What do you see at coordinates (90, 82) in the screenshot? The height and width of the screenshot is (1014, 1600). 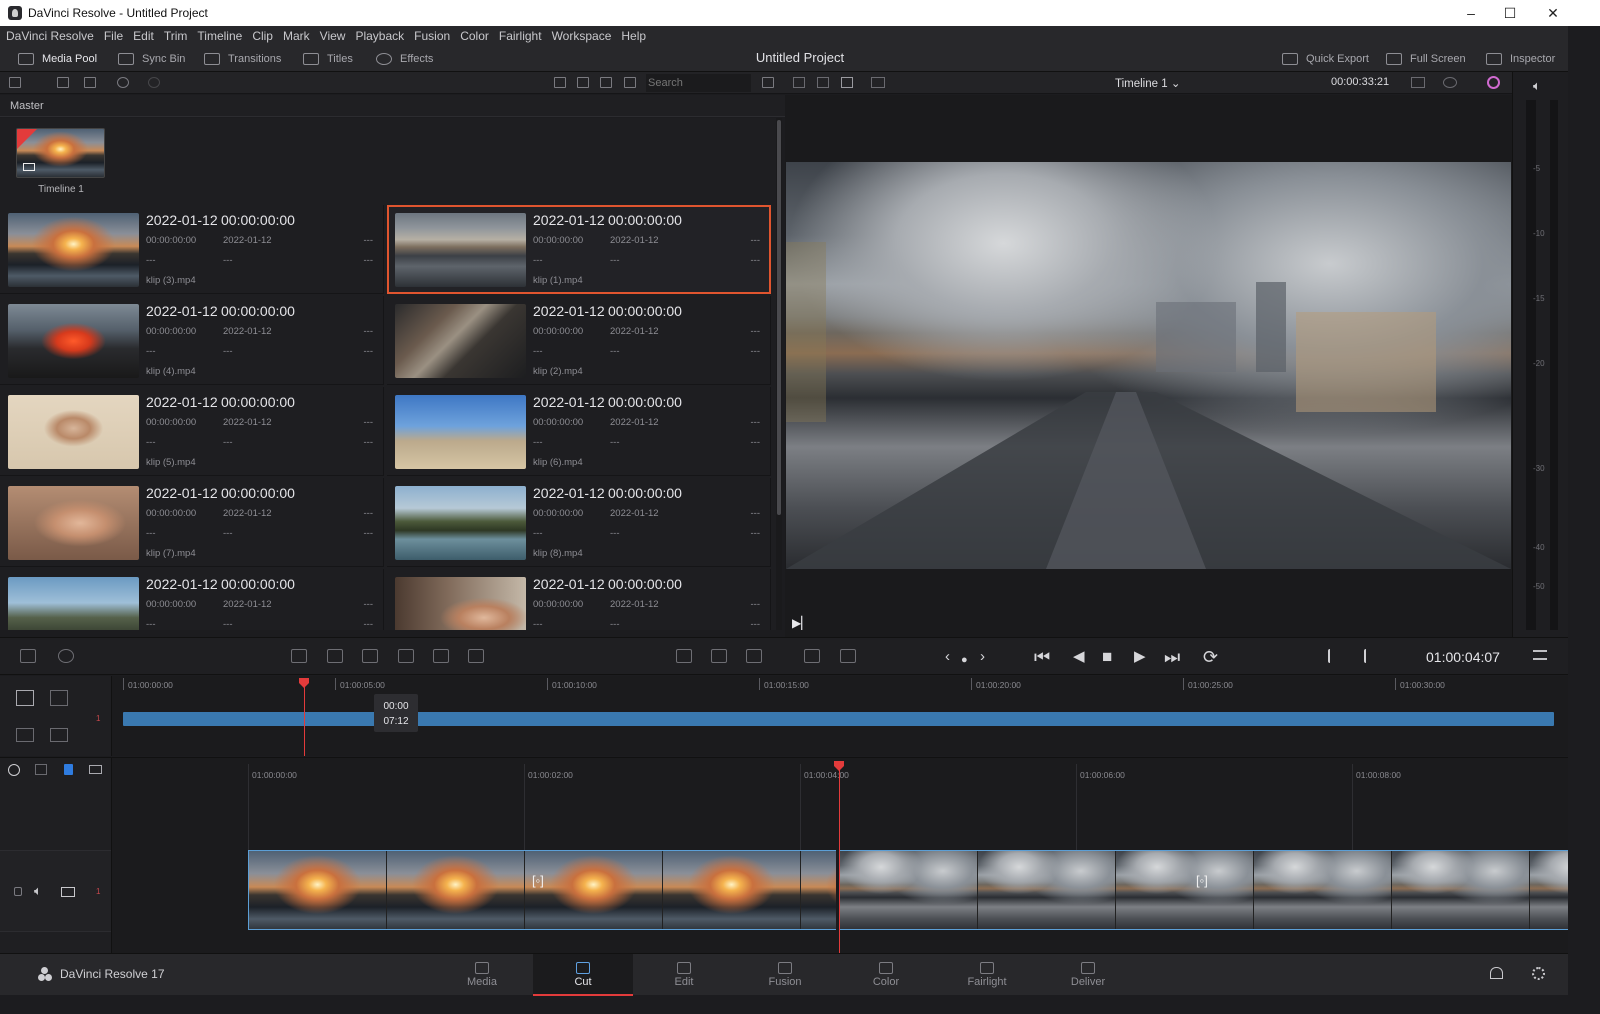 I see `folder-icon` at bounding box center [90, 82].